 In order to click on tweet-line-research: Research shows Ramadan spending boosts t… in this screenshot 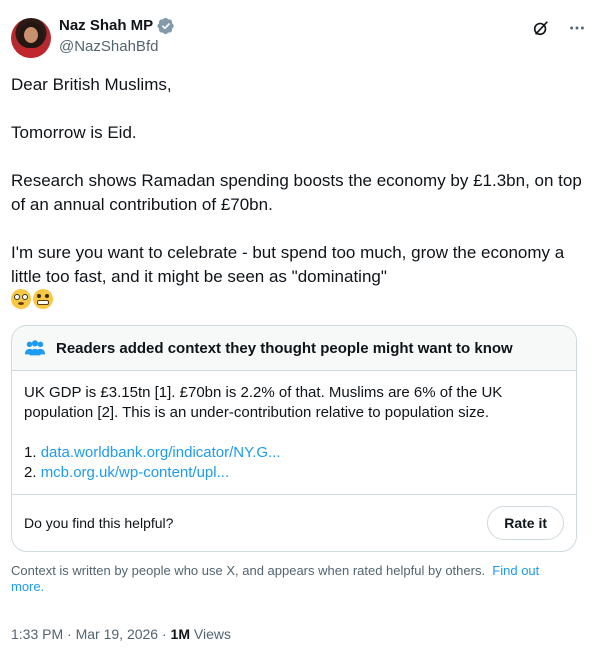, I will do `click(296, 192)`.